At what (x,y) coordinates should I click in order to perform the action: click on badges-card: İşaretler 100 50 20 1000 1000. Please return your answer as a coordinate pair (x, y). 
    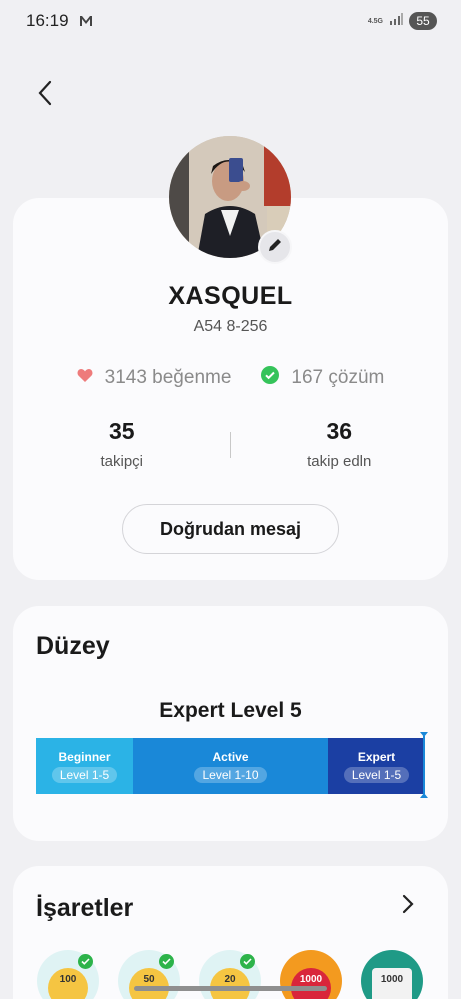
    Looking at the image, I should click on (230, 932).